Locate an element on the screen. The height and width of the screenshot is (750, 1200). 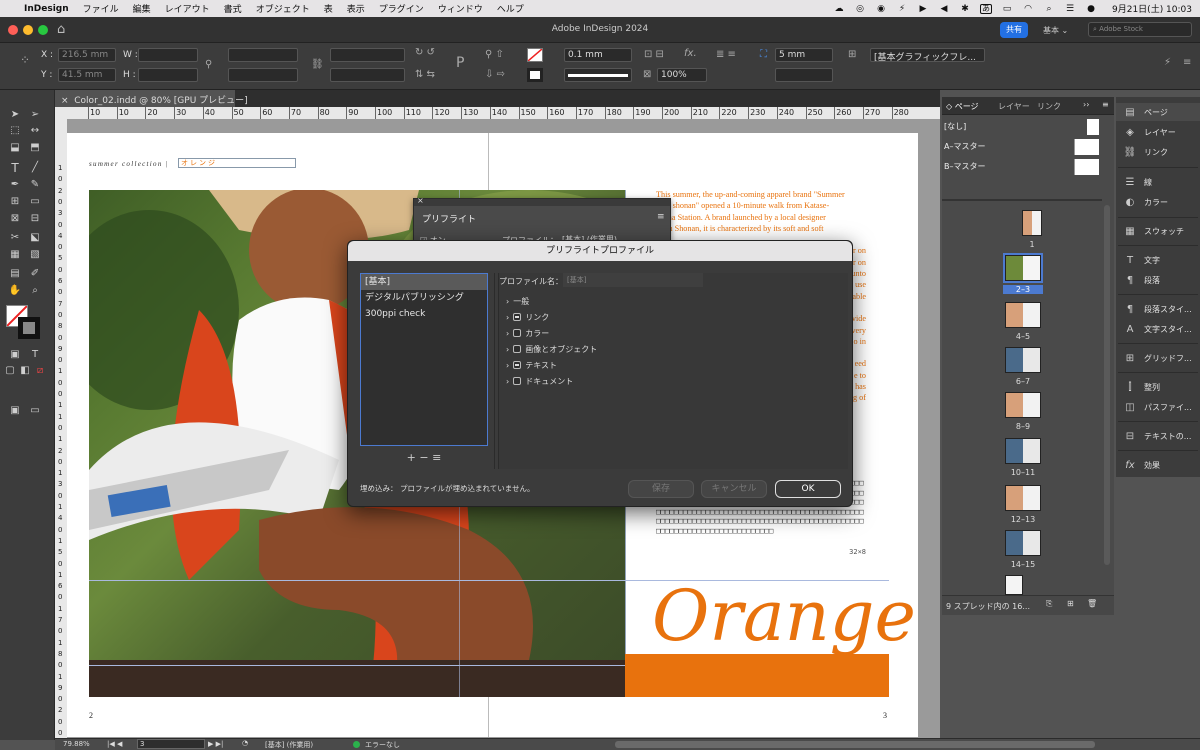
eyedropper-tool-icon: ✐ is located at coordinates (35, 274).